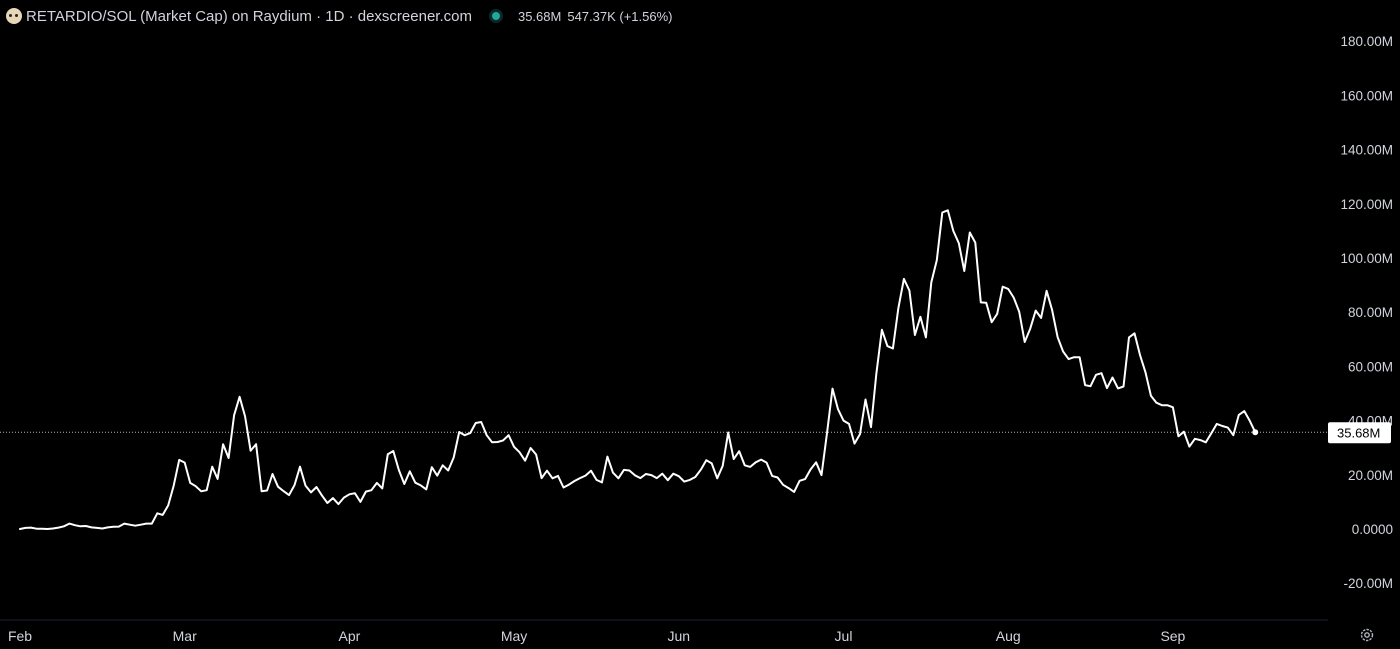 This screenshot has height=649, width=1400. Describe the element at coordinates (539, 16) in the screenshot. I see `header-market-cap-value: 35.68M` at that location.